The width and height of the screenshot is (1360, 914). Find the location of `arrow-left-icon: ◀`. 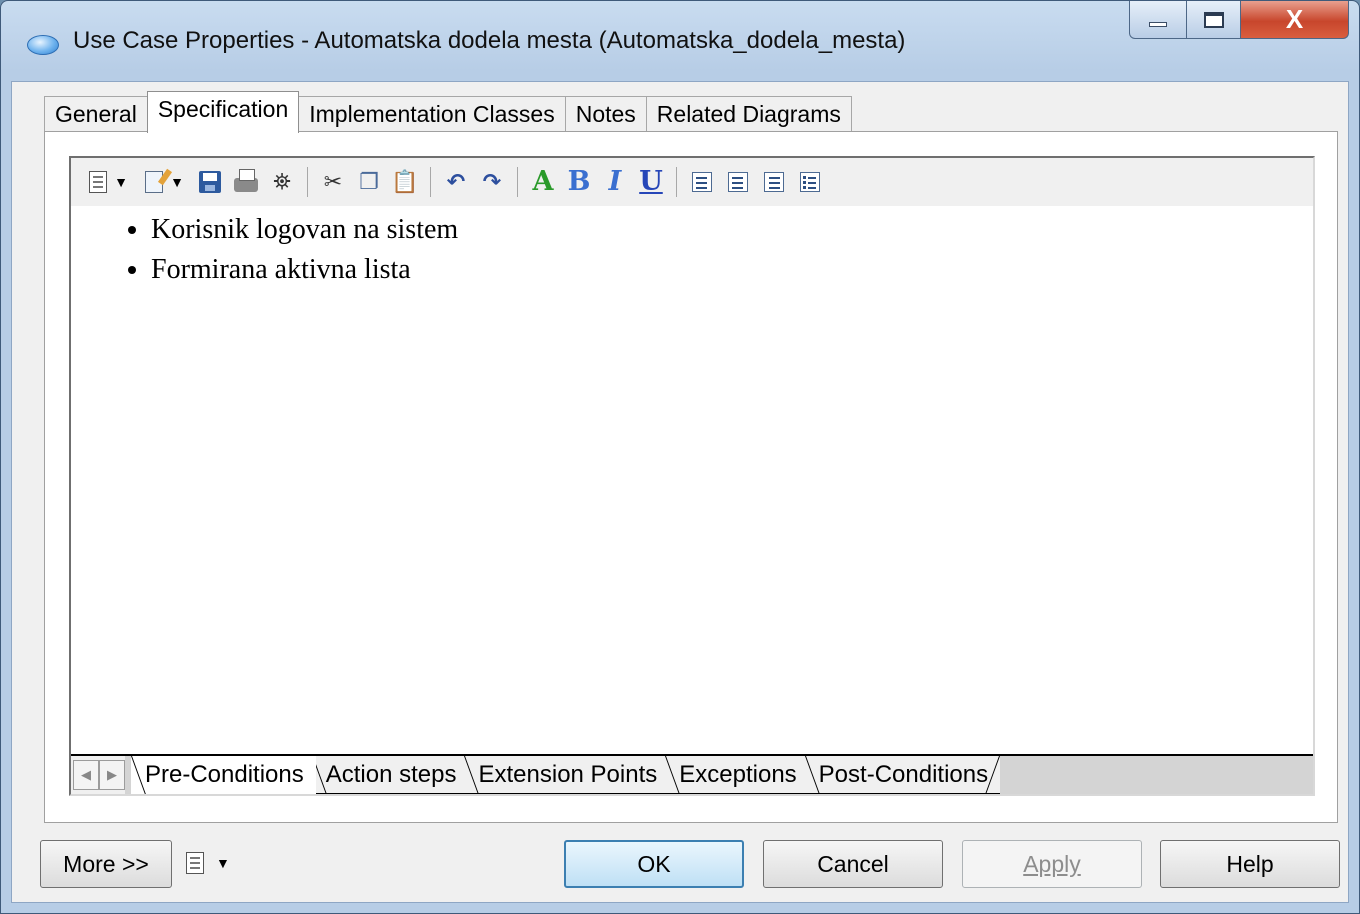

arrow-left-icon: ◀ is located at coordinates (86, 774).